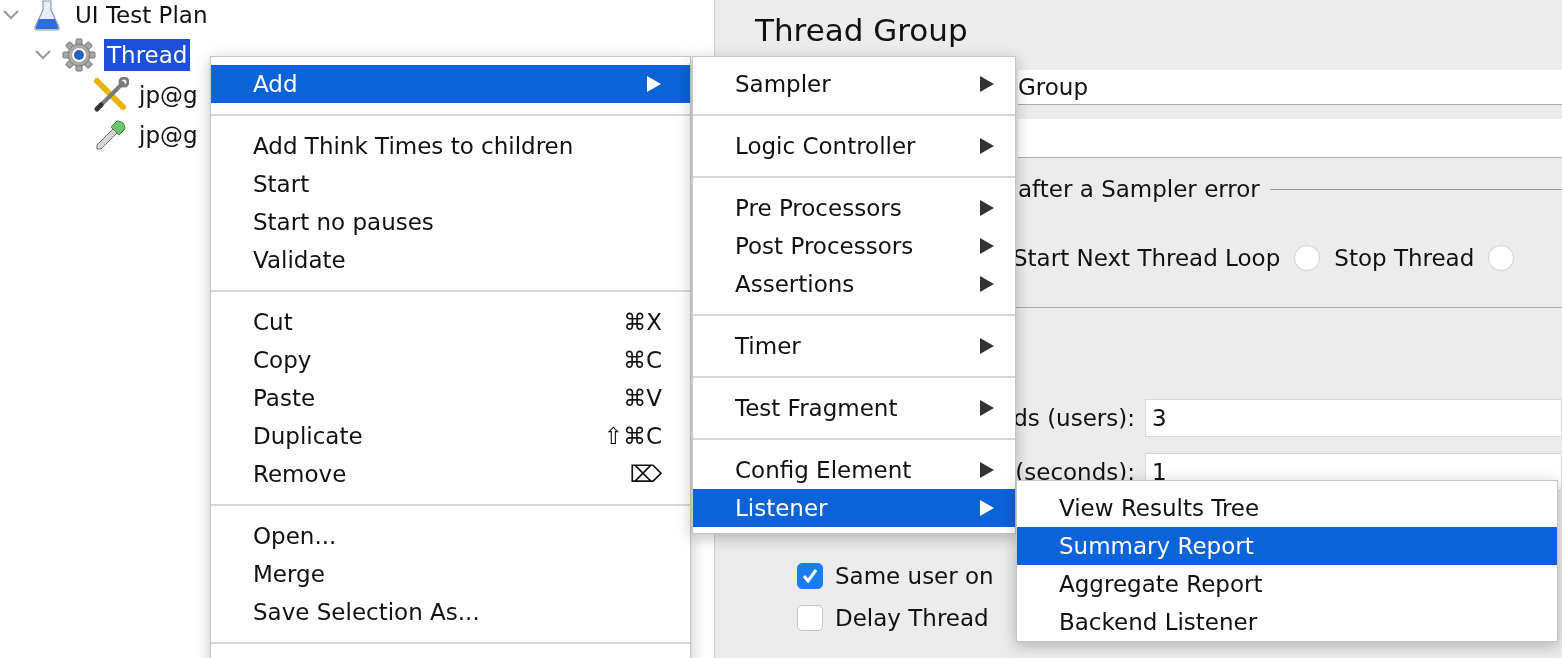  I want to click on check-icon, so click(810, 576).